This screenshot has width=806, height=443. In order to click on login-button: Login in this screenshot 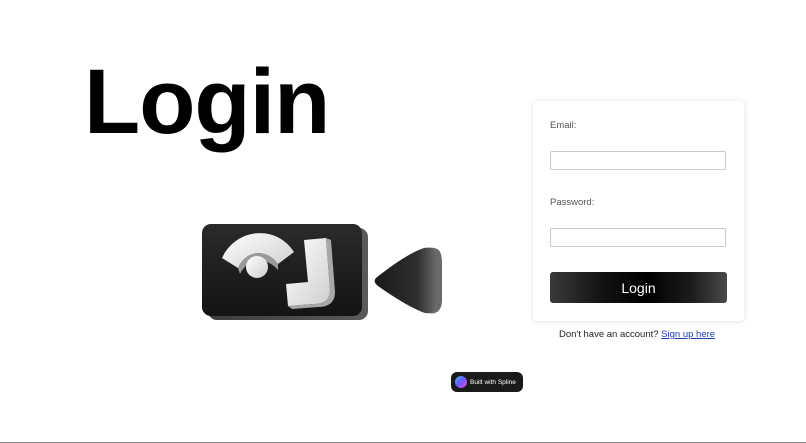, I will do `click(638, 287)`.